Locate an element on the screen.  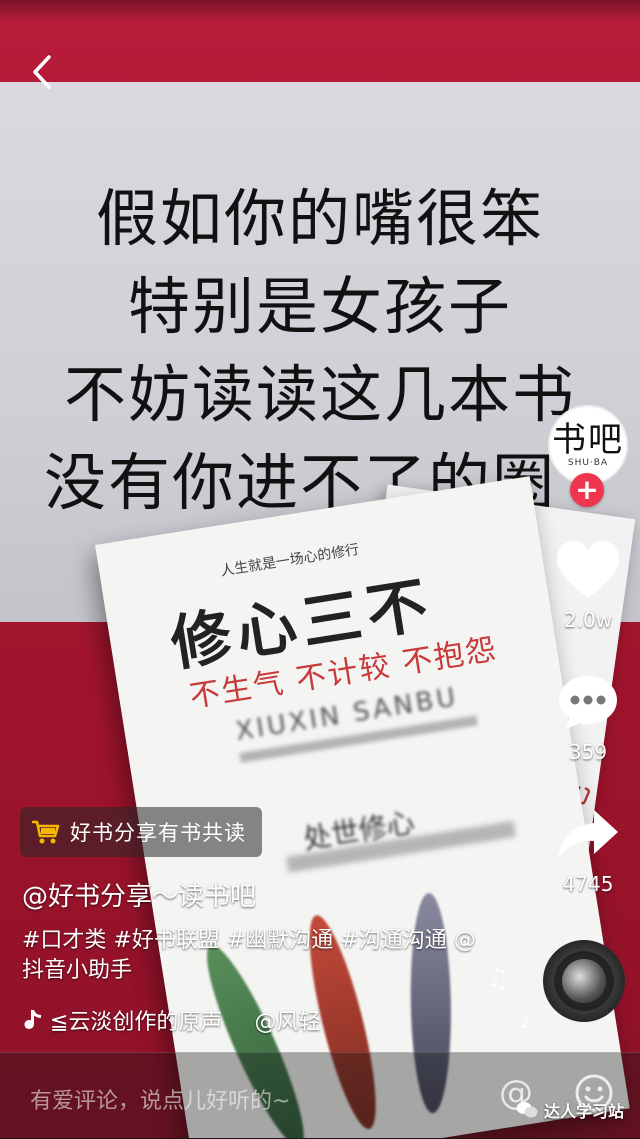
music-title: ≦云淡创作的原声 is located at coordinates (136, 1022).